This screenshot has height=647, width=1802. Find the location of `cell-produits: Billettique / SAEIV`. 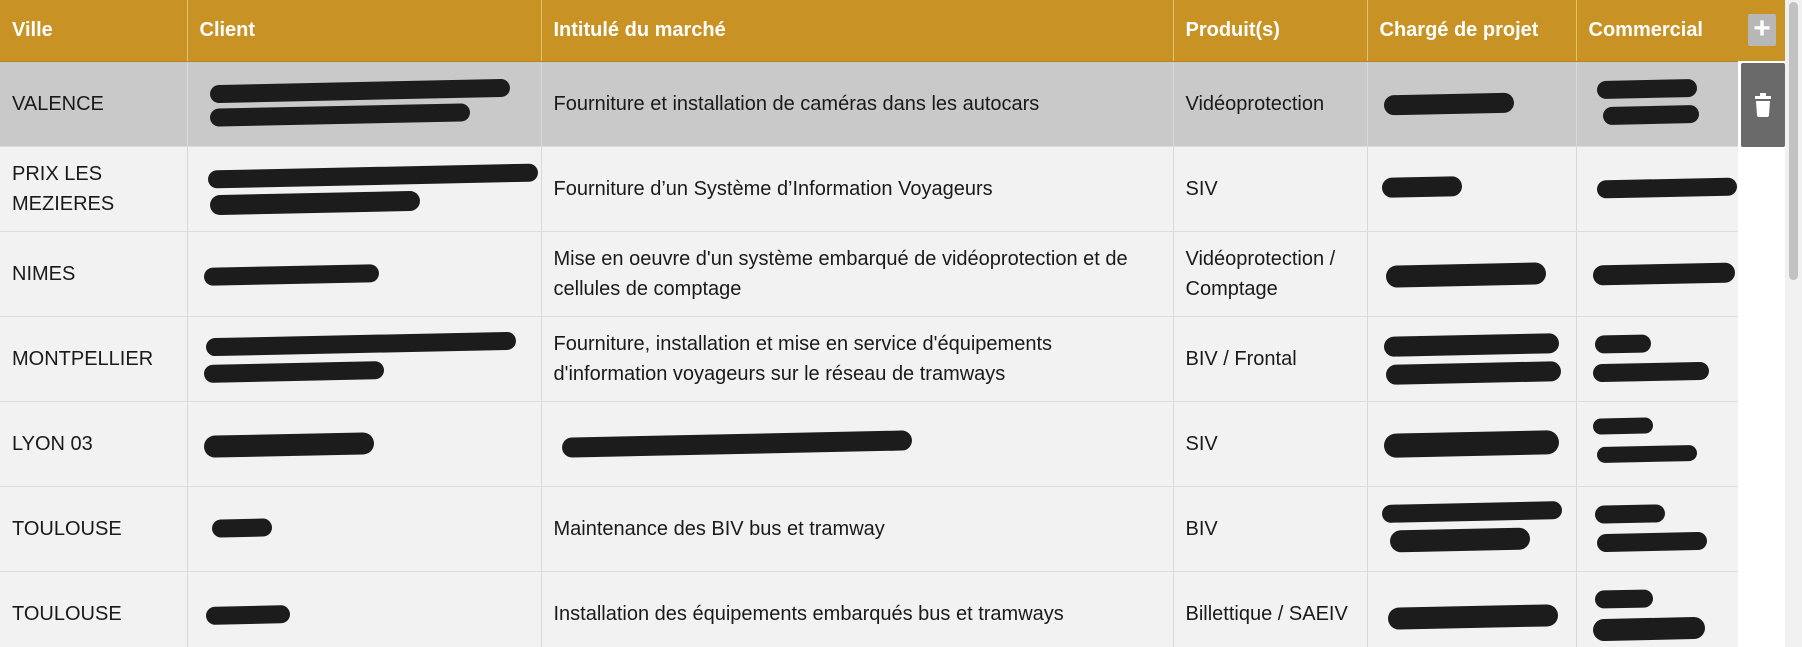

cell-produits: Billettique / SAEIV is located at coordinates (1270, 609).